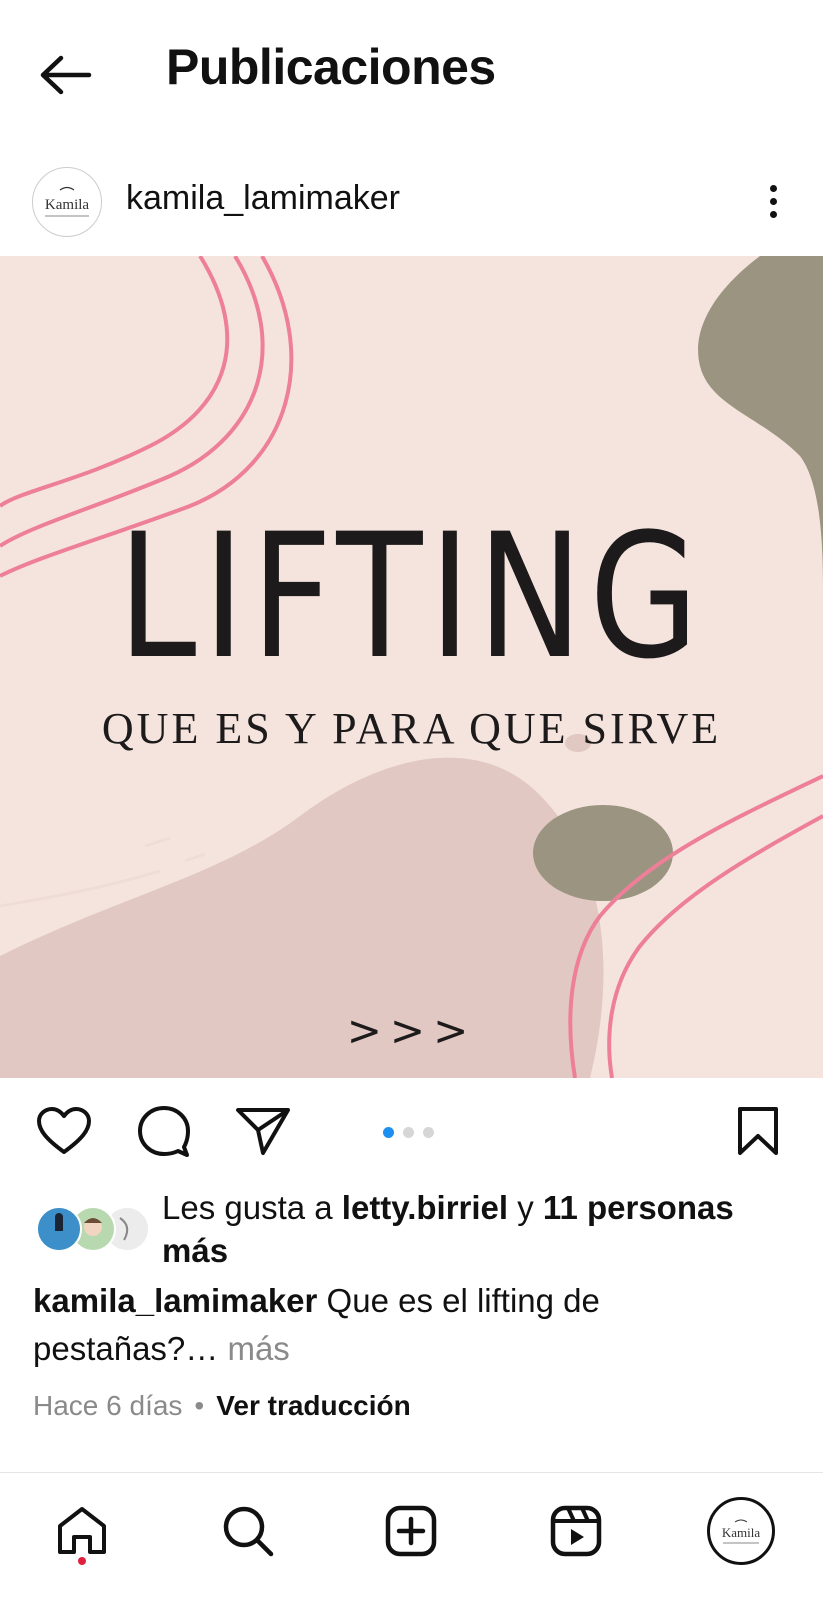  What do you see at coordinates (411, 596) in the screenshot?
I see `post-image-title: LIFTING` at bounding box center [411, 596].